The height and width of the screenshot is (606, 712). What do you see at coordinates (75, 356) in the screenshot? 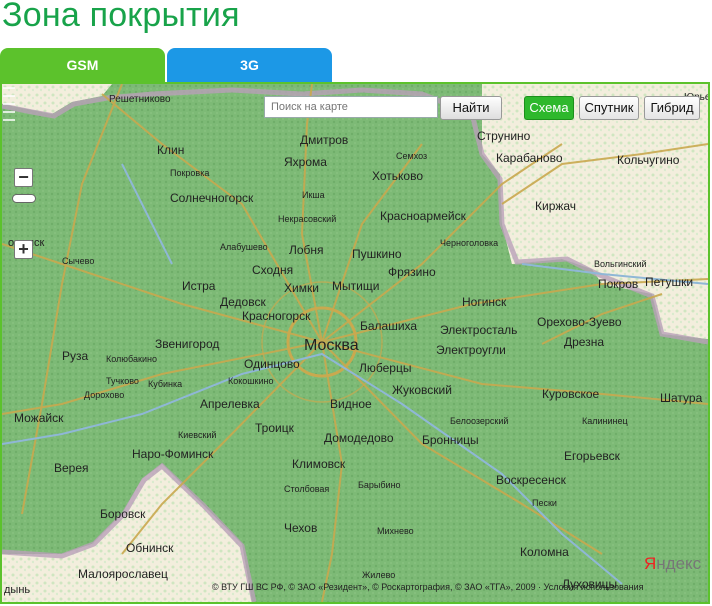
I see `place-ruza: Руза` at bounding box center [75, 356].